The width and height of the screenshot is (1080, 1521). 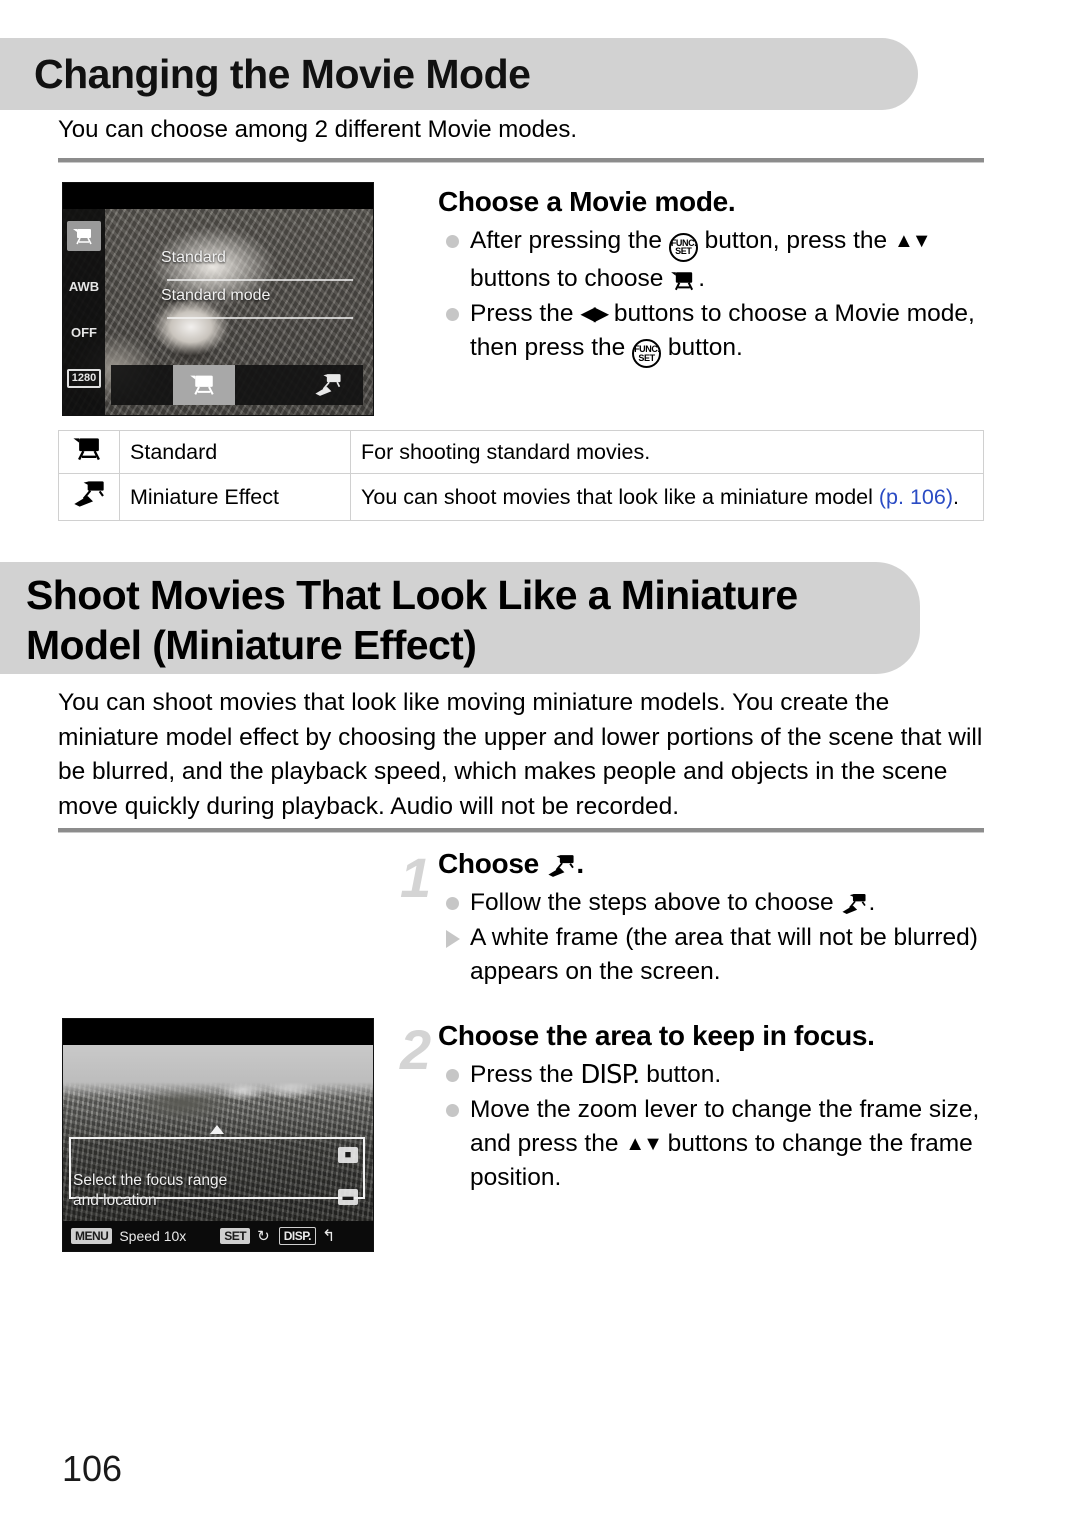 I want to click on rail-movie-resolution-icon: 1280, so click(x=84, y=378).